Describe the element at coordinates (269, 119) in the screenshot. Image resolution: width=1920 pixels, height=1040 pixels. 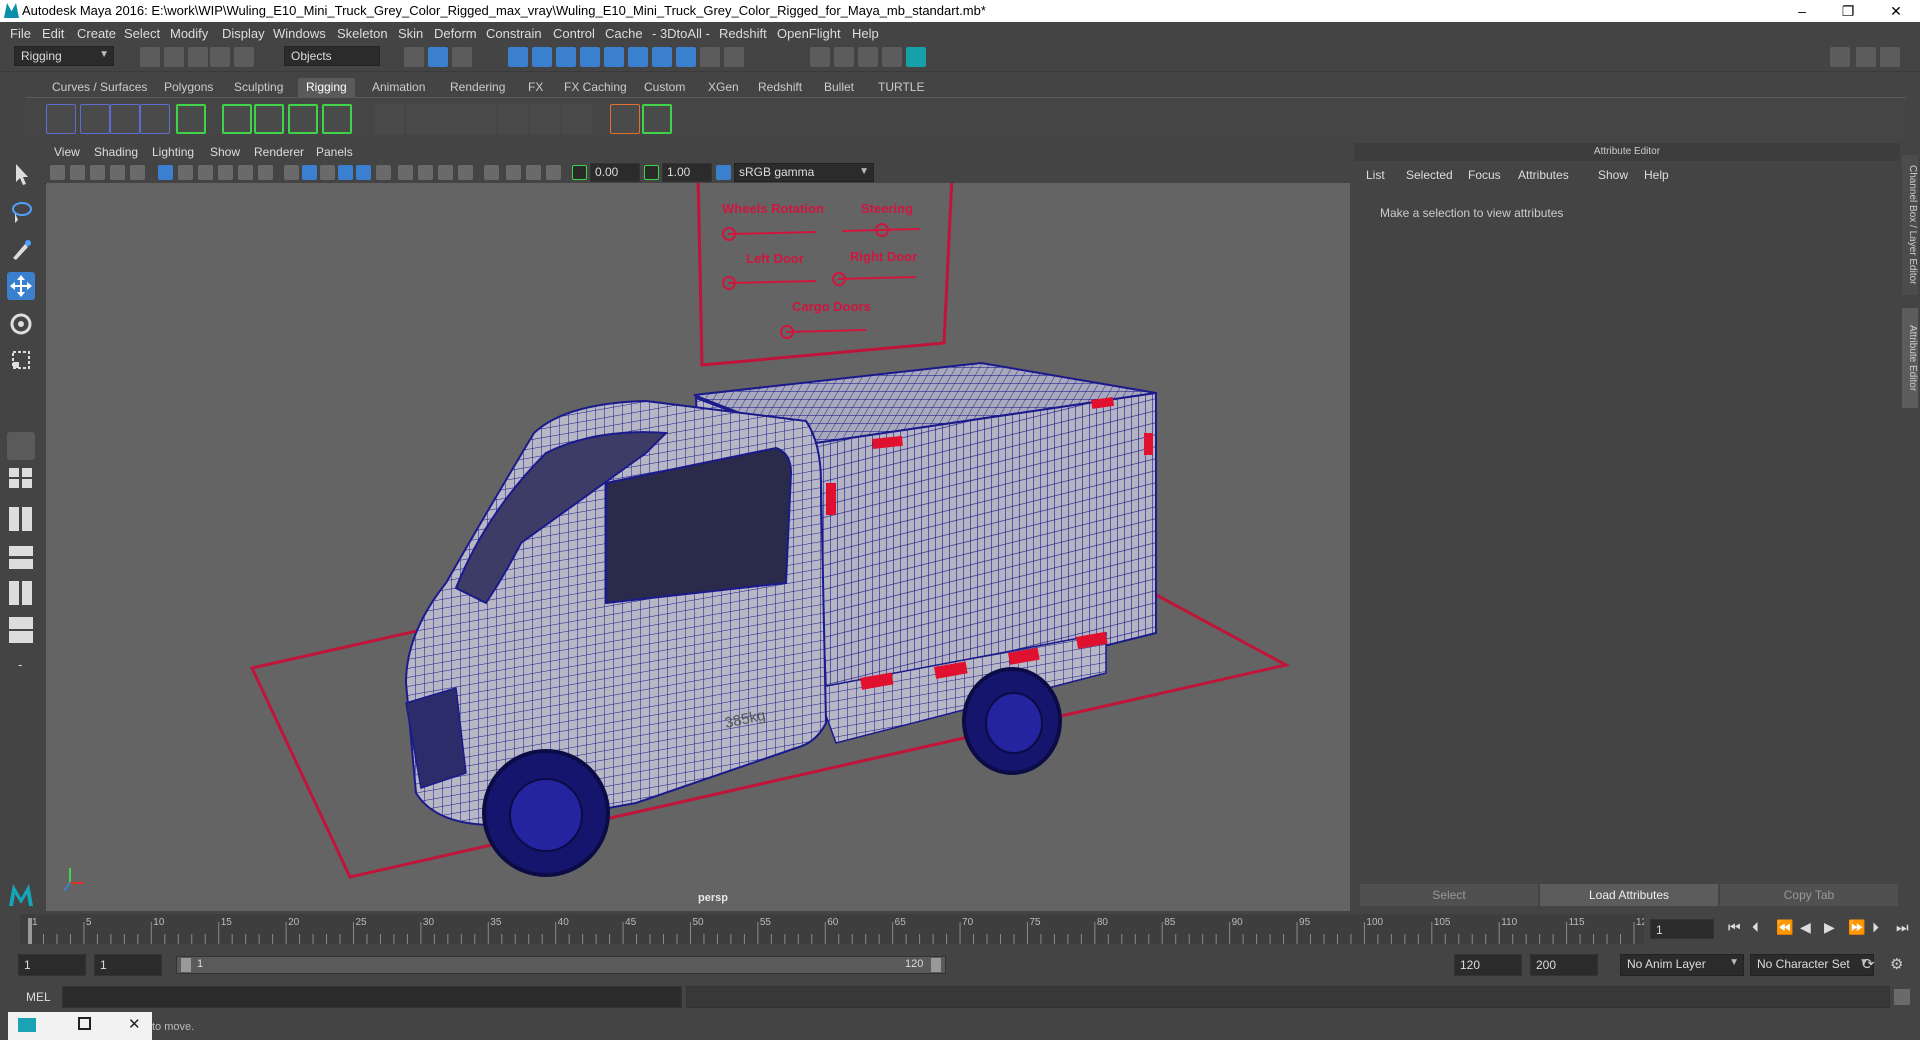
I see `blend-shape-icon` at that location.